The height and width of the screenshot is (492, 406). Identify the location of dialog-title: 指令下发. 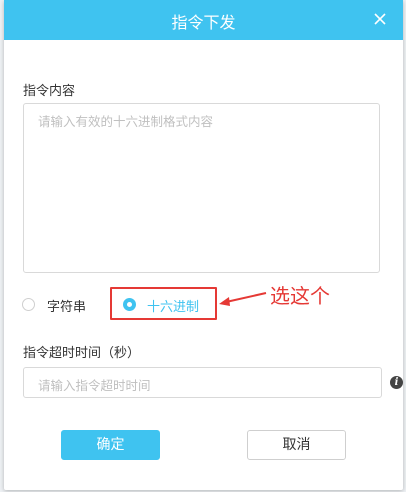
(203, 22).